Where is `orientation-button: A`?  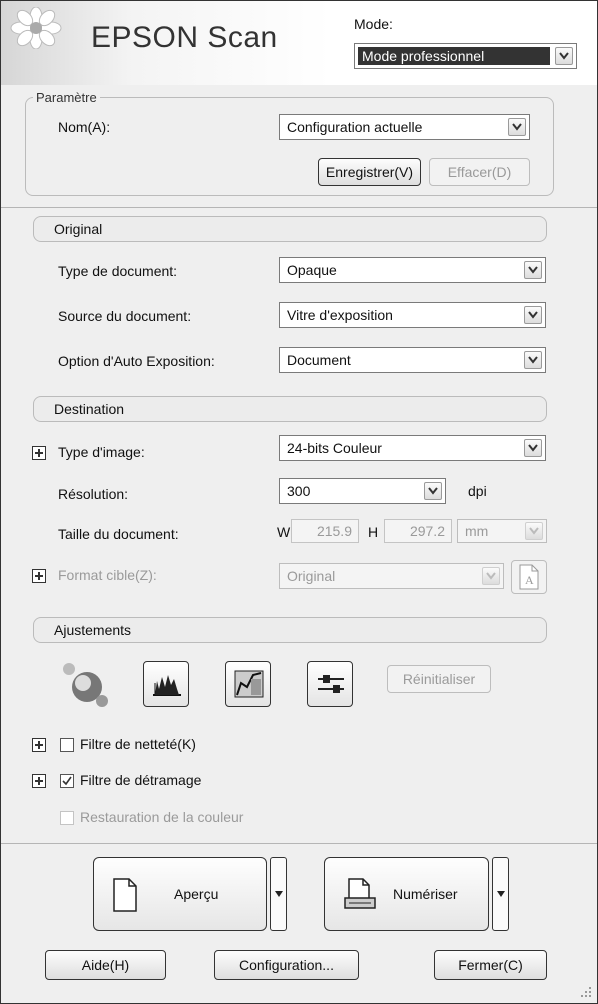
orientation-button: A is located at coordinates (529, 577).